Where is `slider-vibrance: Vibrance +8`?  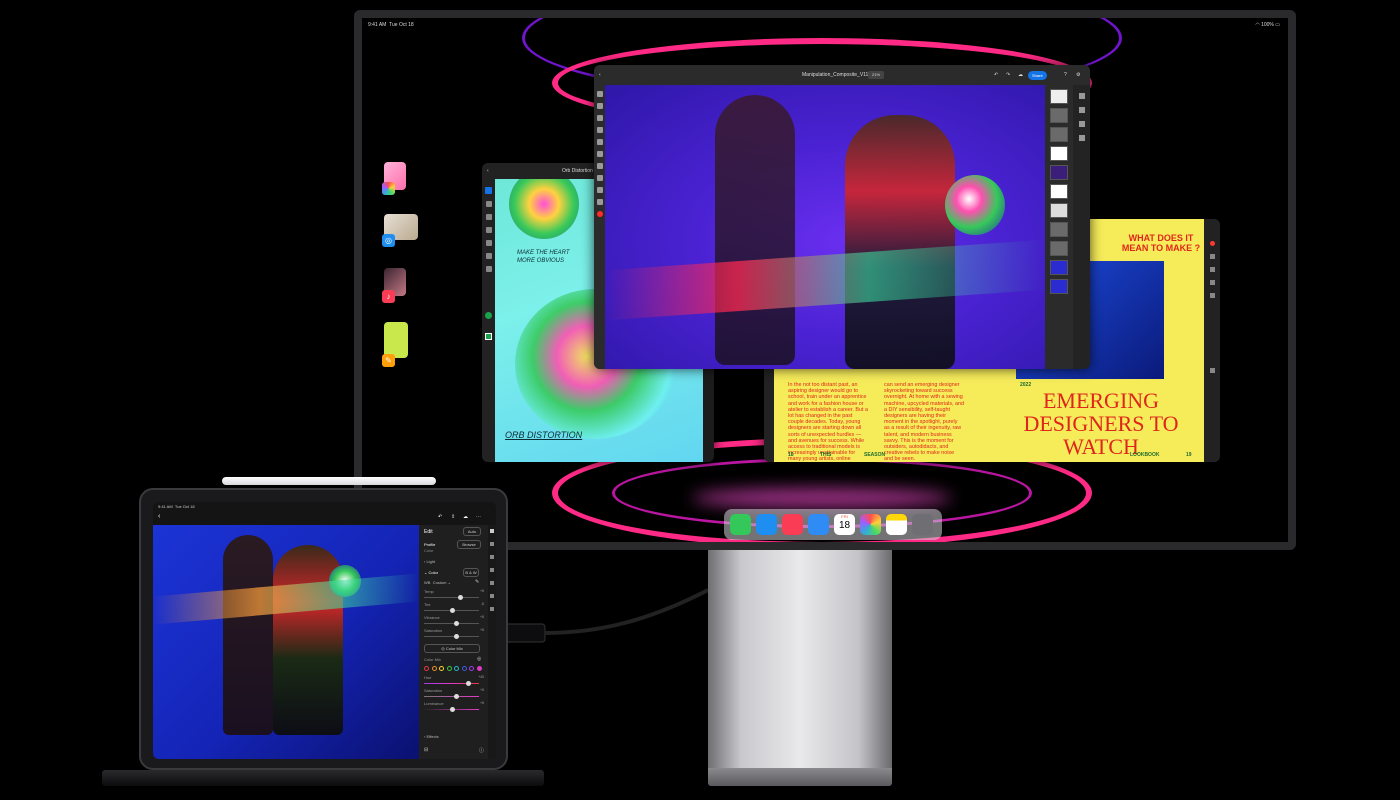
slider-vibrance: Vibrance +8 is located at coordinates (453, 620).